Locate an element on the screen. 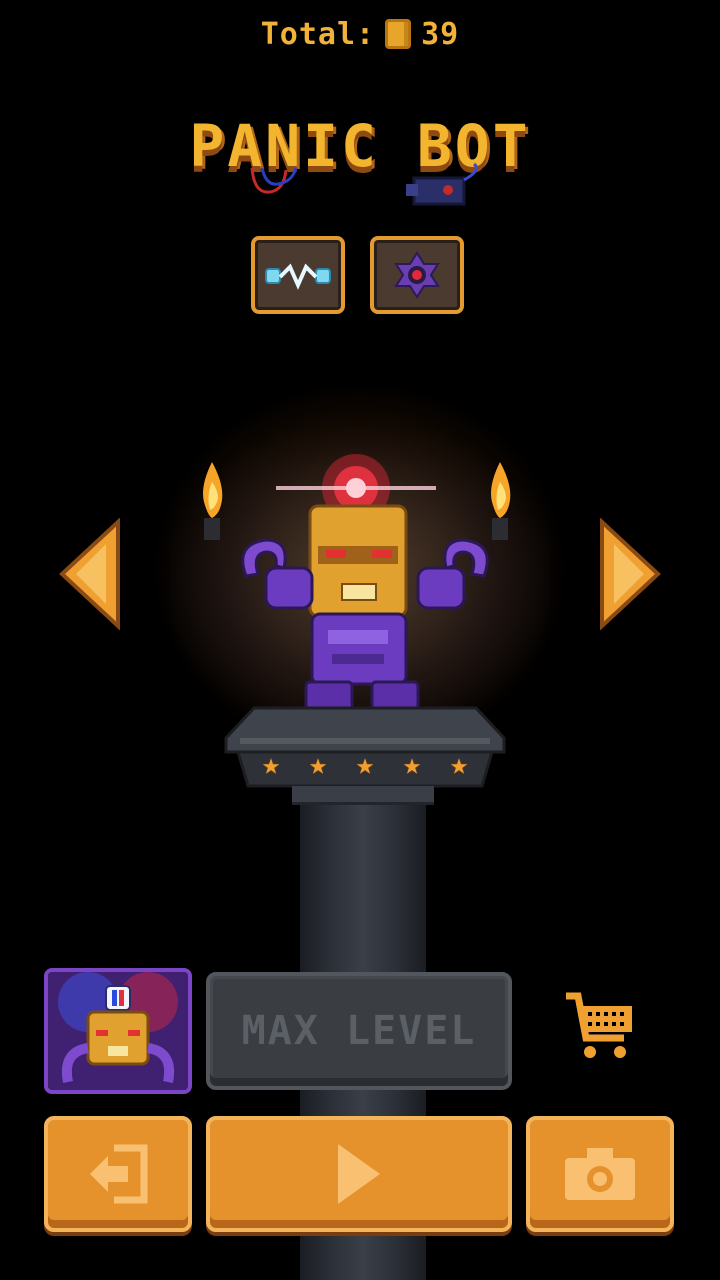 The height and width of the screenshot is (1280, 720). screenshot-button is located at coordinates (600, 1174).